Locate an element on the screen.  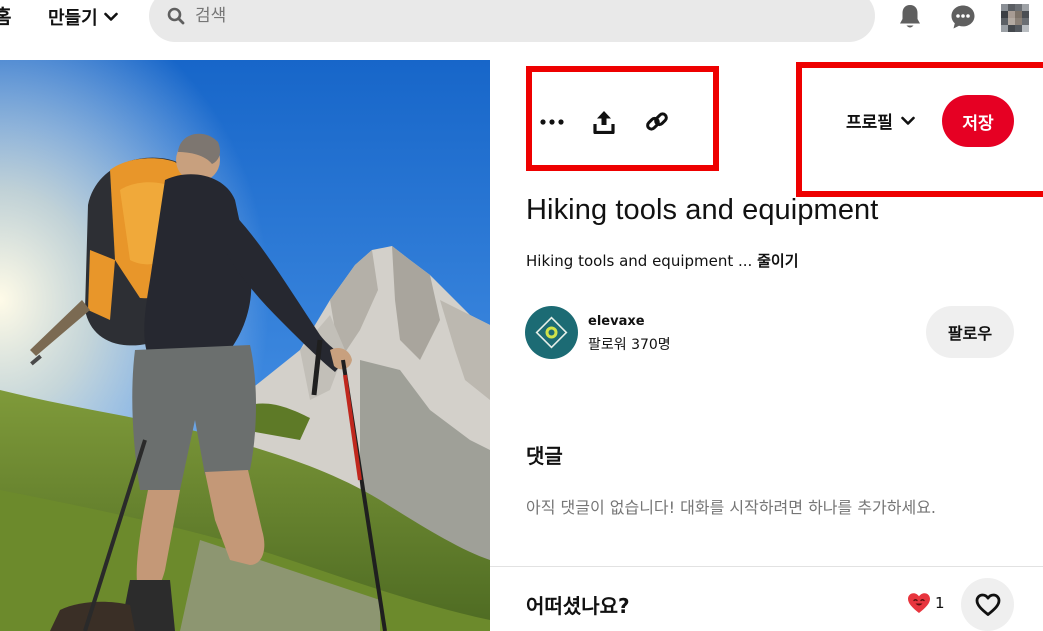
creator-avatar is located at coordinates (551, 332).